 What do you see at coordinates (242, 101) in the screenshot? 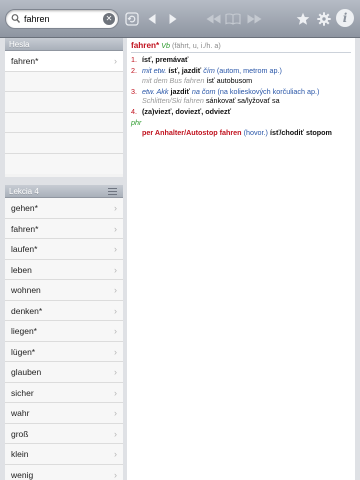
I see `example-sk: sánkovať sa/lyžovať sa` at bounding box center [242, 101].